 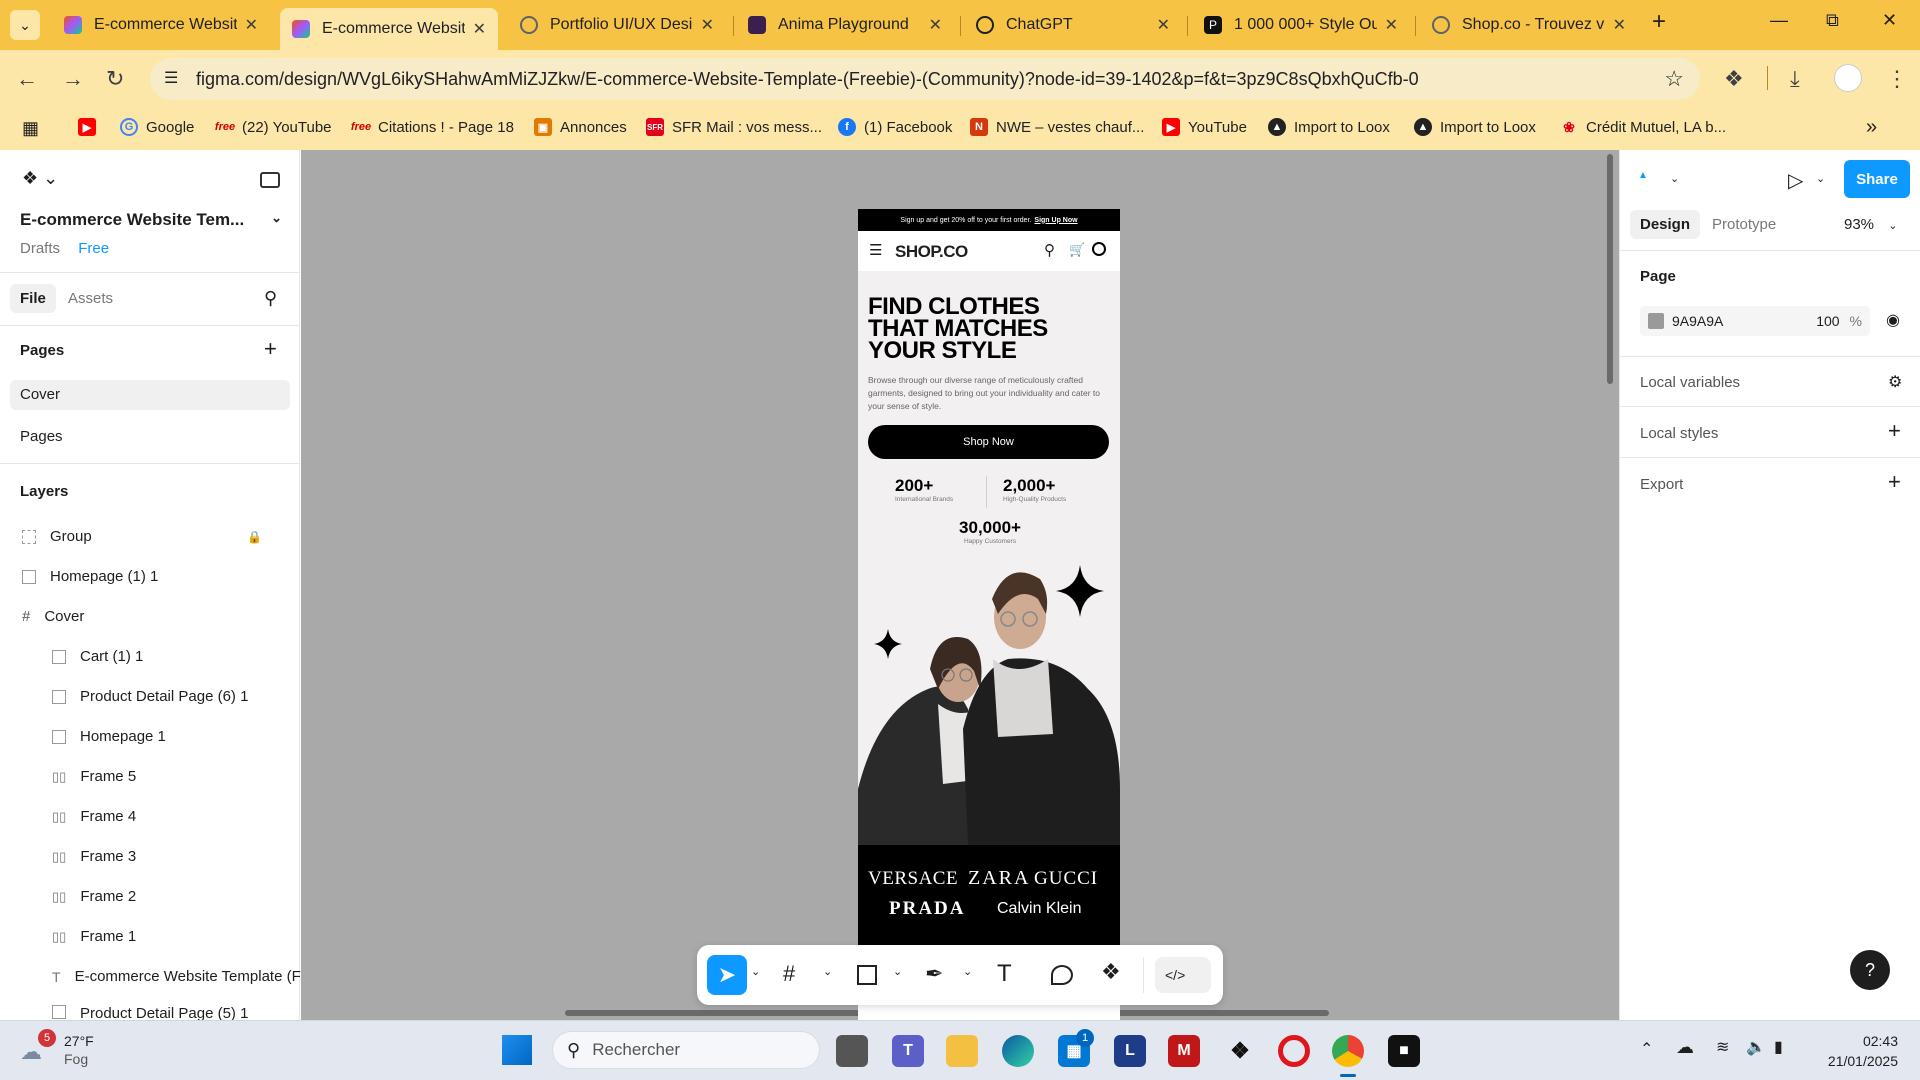 I want to click on bookmark-item: f (1) Facebook, so click(x=895, y=127).